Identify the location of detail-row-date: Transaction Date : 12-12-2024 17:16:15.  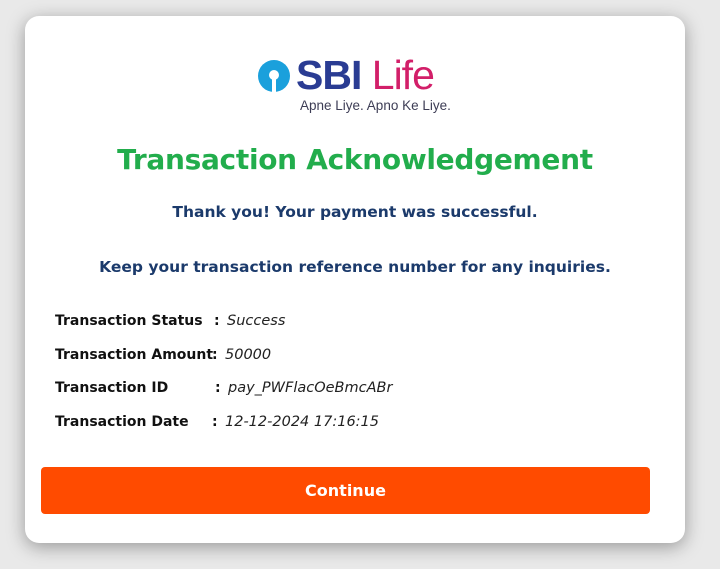
(355, 431).